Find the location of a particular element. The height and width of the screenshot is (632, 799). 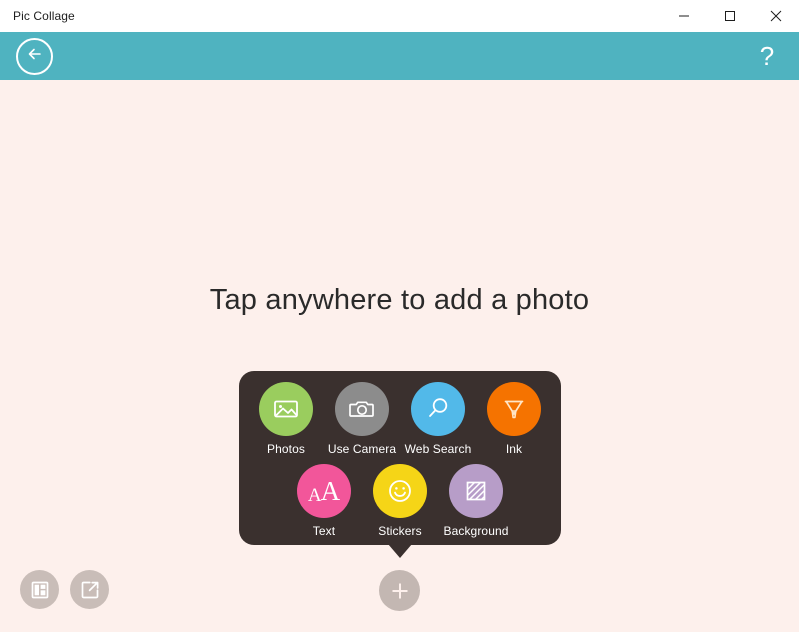

tool-background-circle is located at coordinates (476, 491).